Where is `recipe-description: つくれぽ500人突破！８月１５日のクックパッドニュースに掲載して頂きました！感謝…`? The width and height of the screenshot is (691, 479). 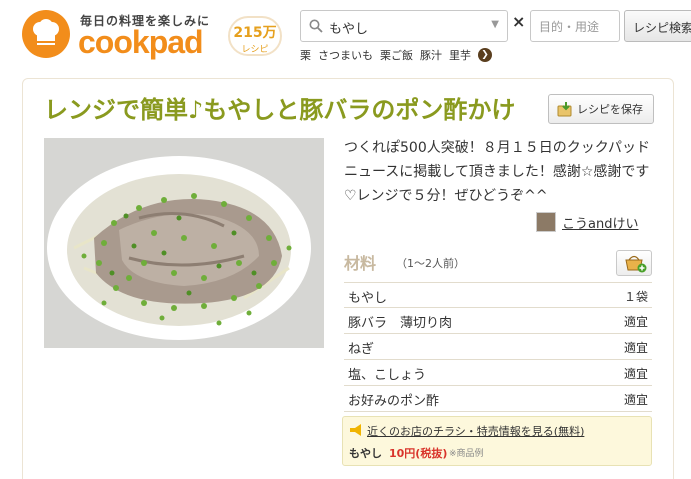
recipe-description: つくれぽ500人突破！８月１５日のクックパッドニュースに掲載して頂きました！感謝… is located at coordinates (497, 172).